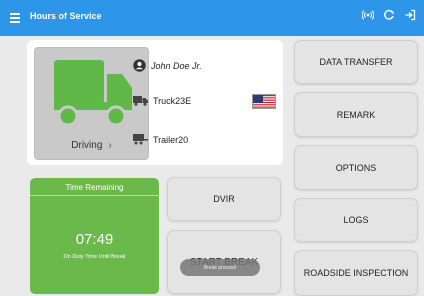 This screenshot has width=424, height=296. What do you see at coordinates (172, 101) in the screenshot?
I see `truck-name: Truck23E` at bounding box center [172, 101].